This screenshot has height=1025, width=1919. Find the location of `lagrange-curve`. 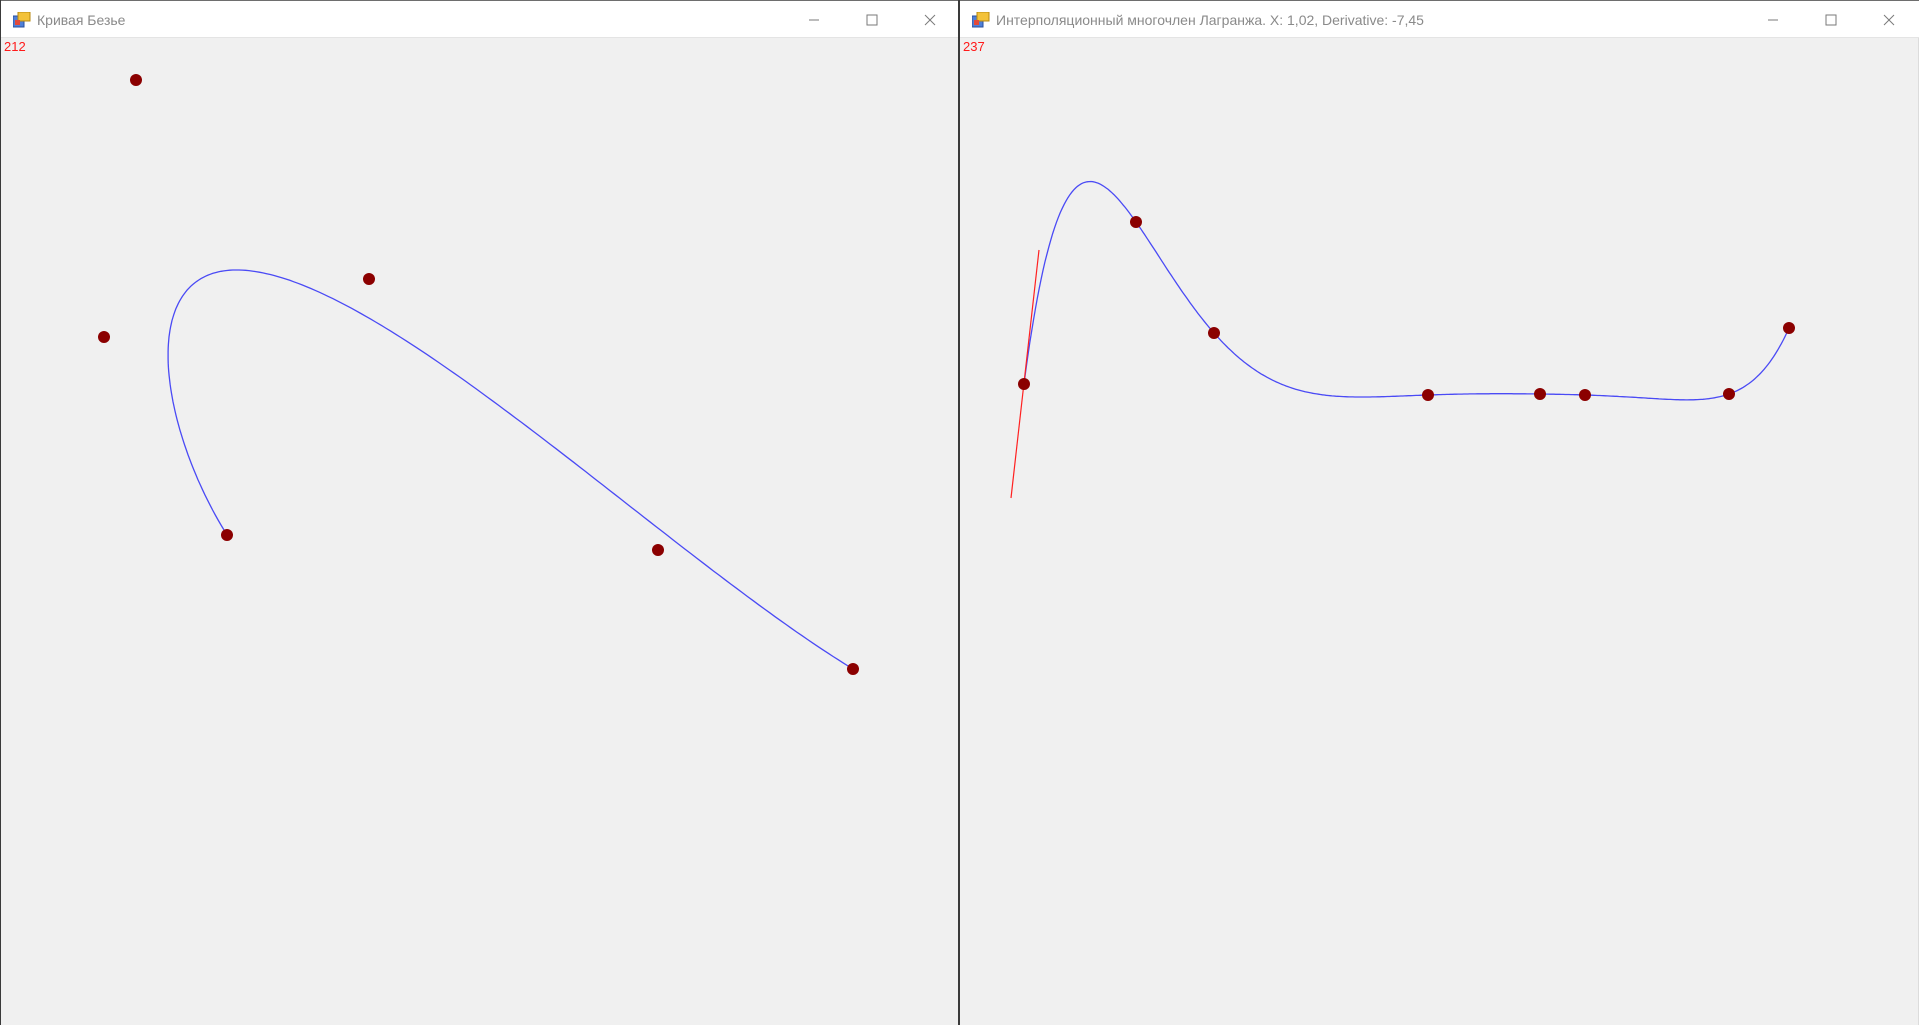

lagrange-curve is located at coordinates (1406, 290).